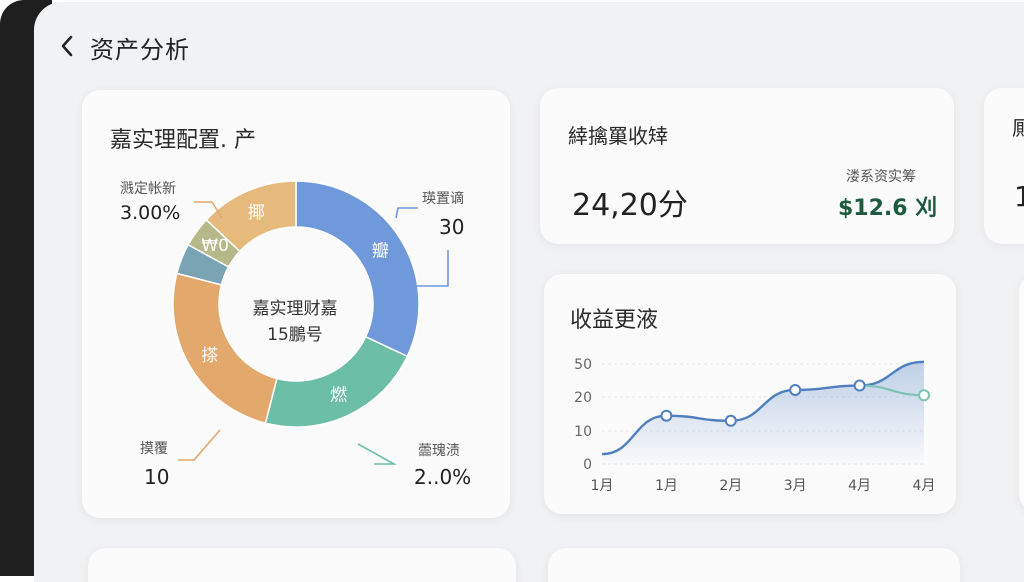 Image resolution: width=1024 pixels, height=582 pixels. What do you see at coordinates (529, 42) in the screenshot?
I see `top-bar: 资产分析` at bounding box center [529, 42].